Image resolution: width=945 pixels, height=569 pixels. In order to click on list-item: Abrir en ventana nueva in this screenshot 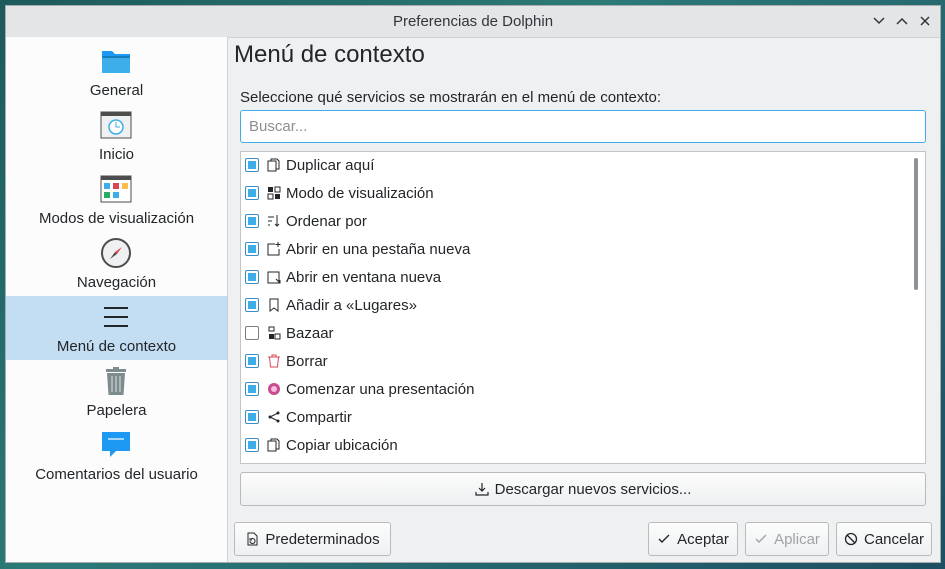, I will do `click(574, 278)`.